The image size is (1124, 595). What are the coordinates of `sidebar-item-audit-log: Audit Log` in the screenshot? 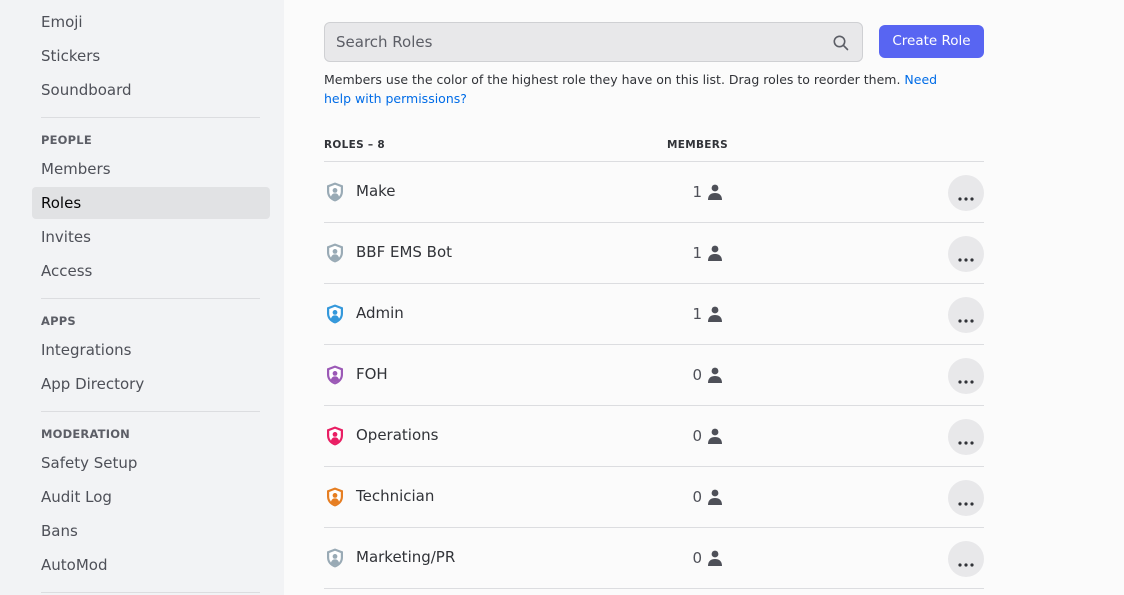 It's located at (151, 497).